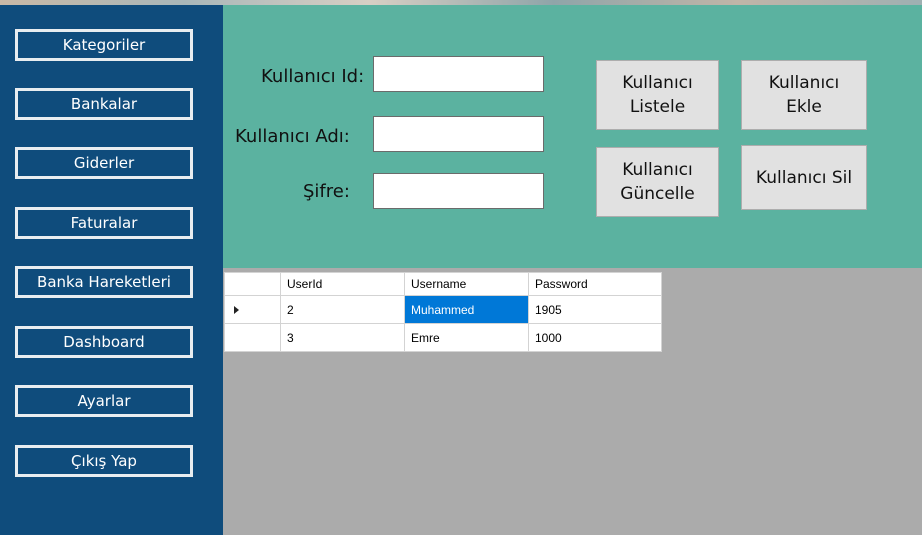  I want to click on banka-hareketleri-button: Banka Hareketleri, so click(104, 282).